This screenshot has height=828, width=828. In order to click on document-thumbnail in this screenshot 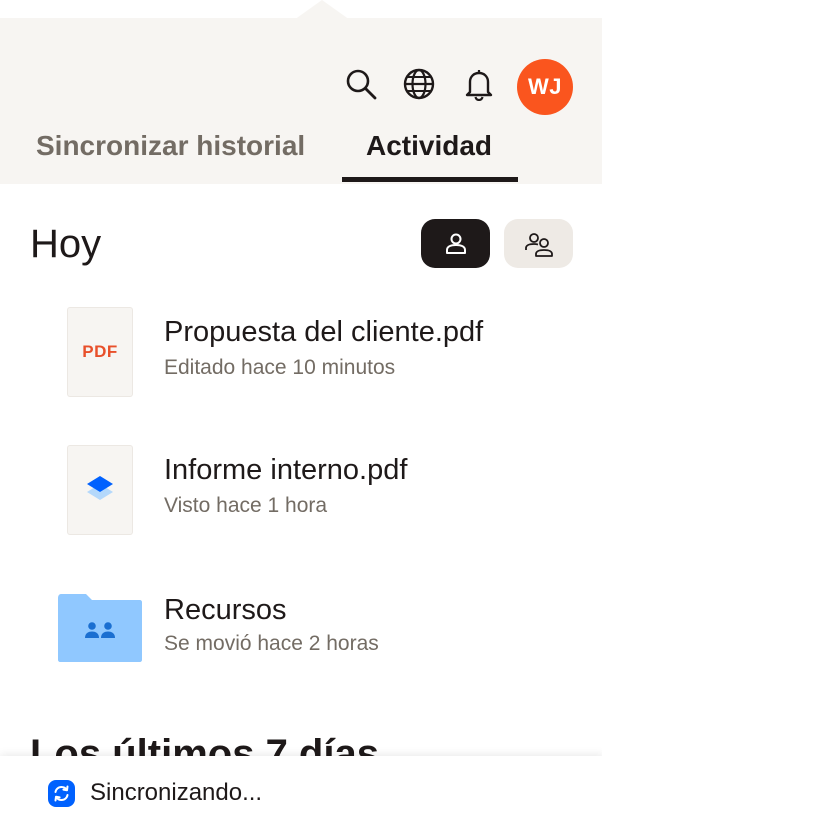, I will do `click(100, 490)`.